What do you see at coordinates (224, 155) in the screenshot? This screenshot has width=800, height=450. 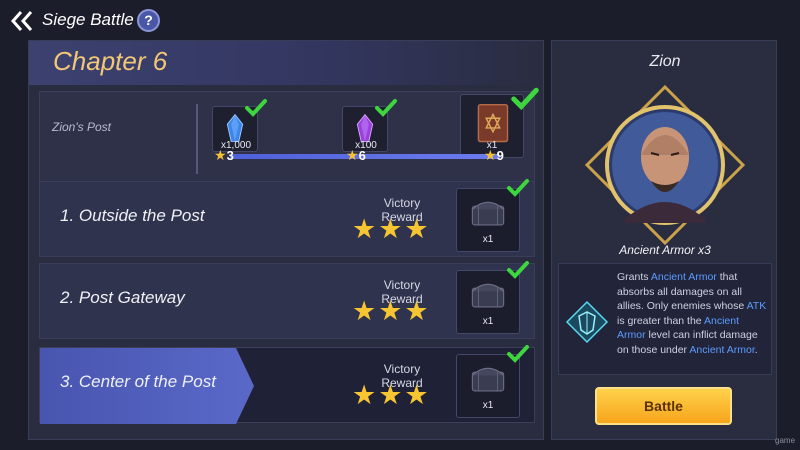 I see `star-milestone: ★3` at bounding box center [224, 155].